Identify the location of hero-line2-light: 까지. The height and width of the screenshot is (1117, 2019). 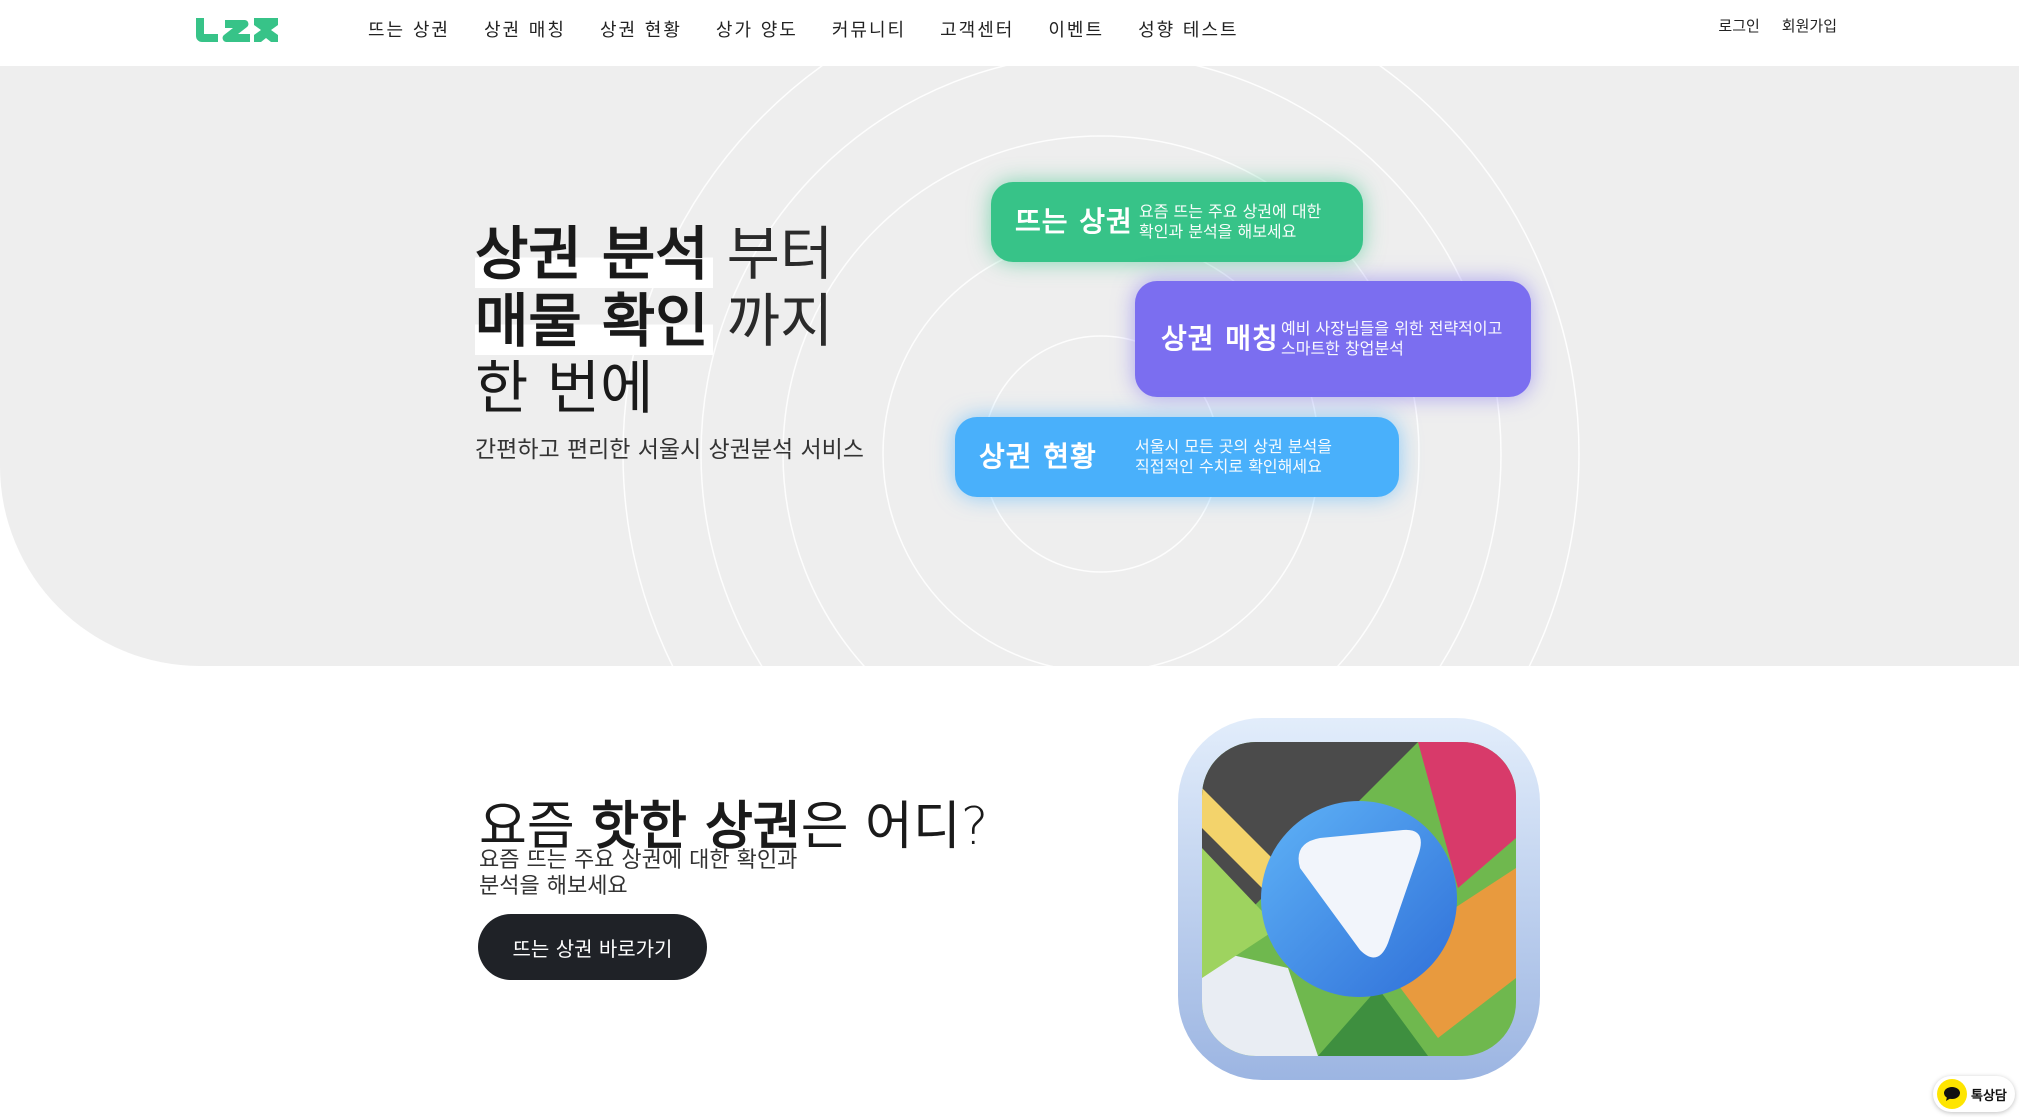
(780, 321).